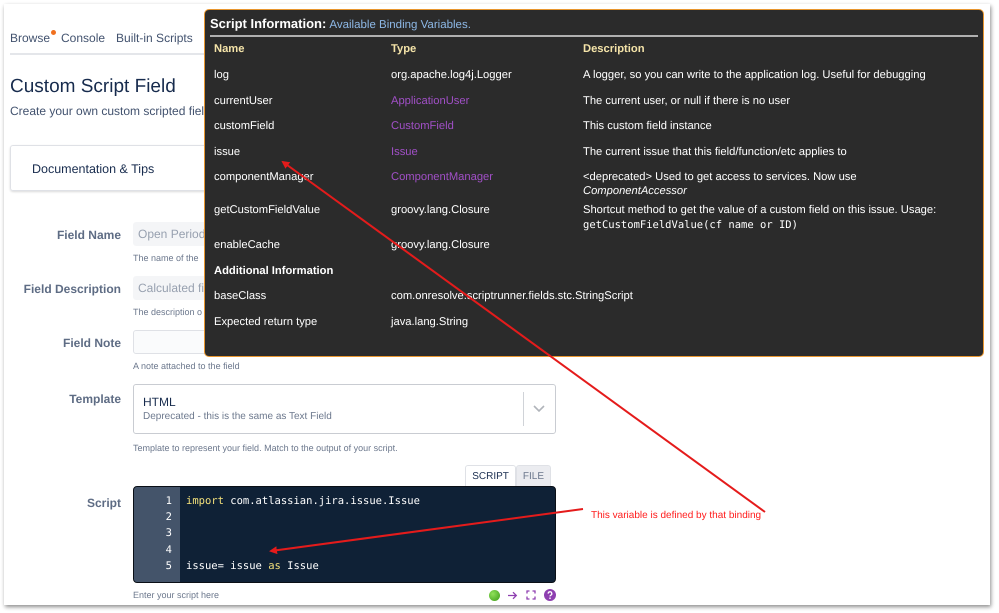 This screenshot has width=999, height=613. I want to click on template-select: HTML Deprecated - this is the same as Text Field, so click(344, 409).